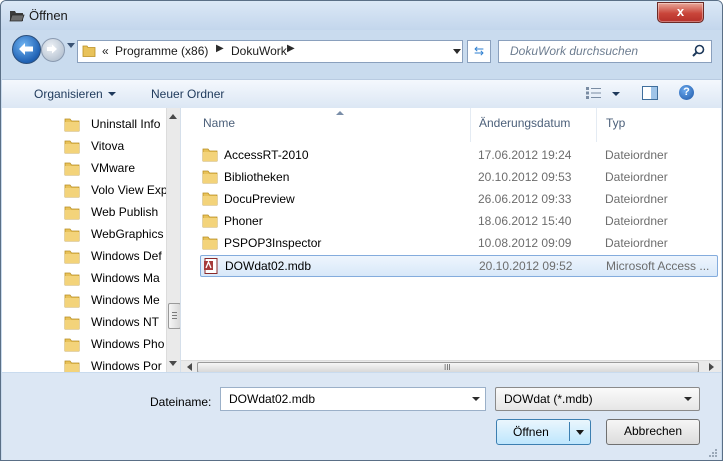  I want to click on nav-item: Volo View Exp, so click(119, 191).